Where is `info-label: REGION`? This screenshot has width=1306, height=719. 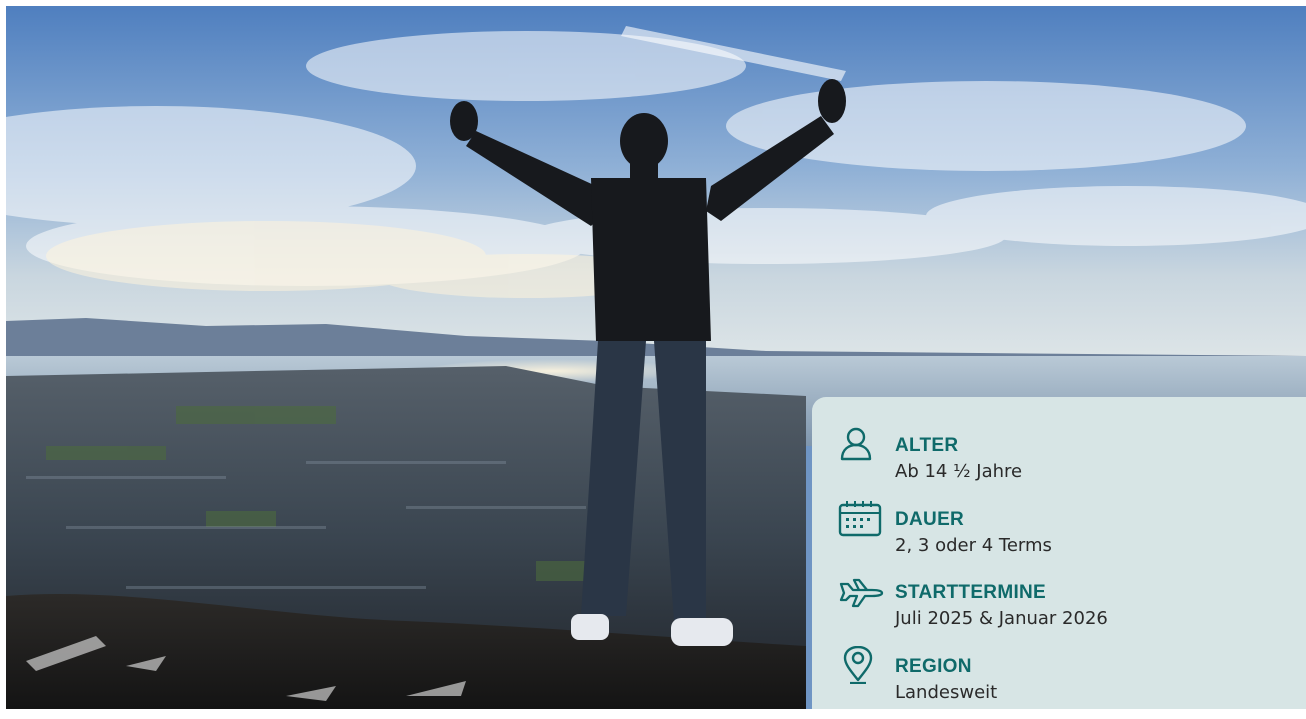
info-label: REGION is located at coordinates (933, 667).